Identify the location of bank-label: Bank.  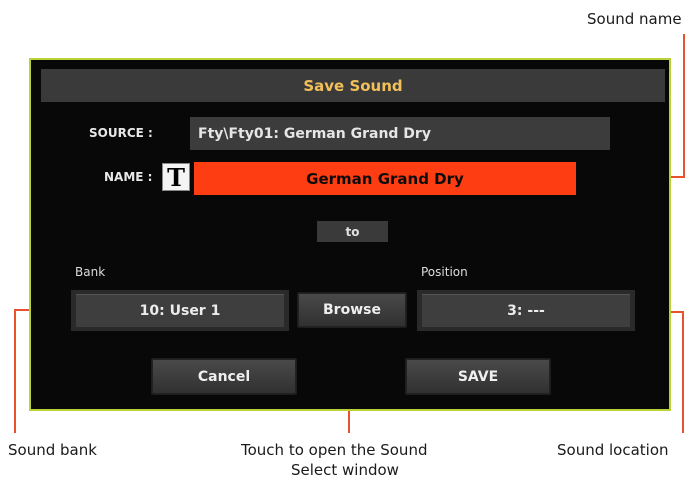
(90, 272).